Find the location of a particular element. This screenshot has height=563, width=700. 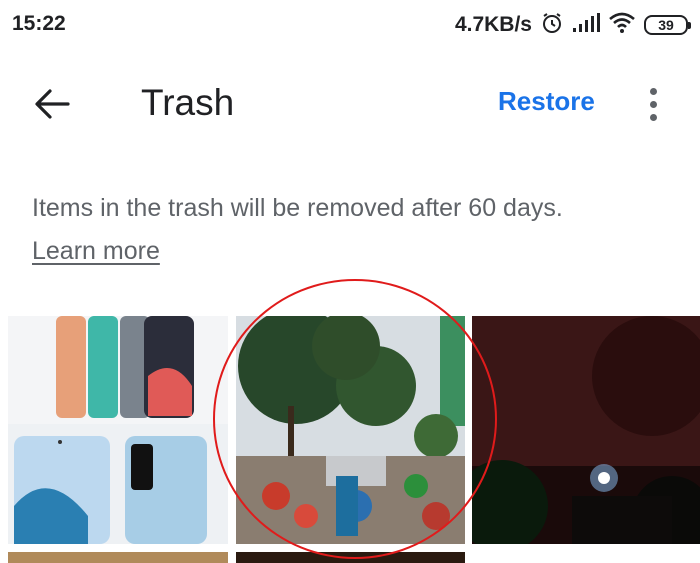

photo-thumbnail-phones is located at coordinates (118, 430).